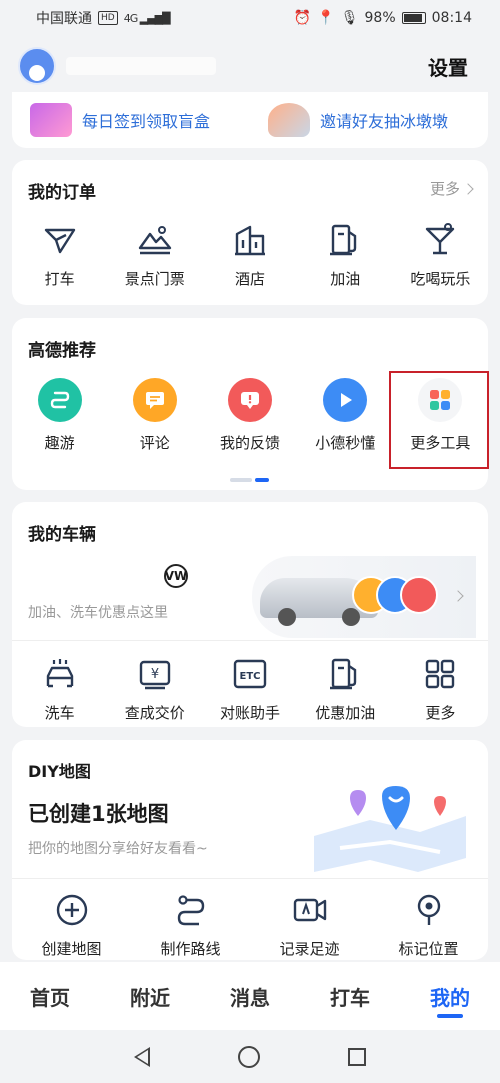  What do you see at coordinates (190, 949) in the screenshot?
I see `diy-make-route-label: 制作路线` at bounding box center [190, 949].